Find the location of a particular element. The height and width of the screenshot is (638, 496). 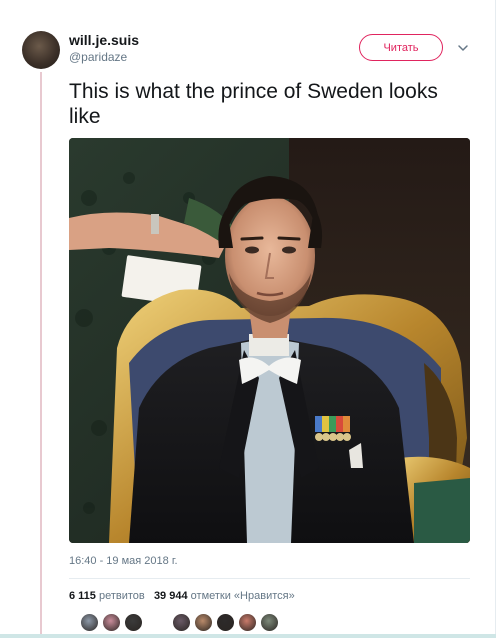

divider is located at coordinates (269, 578).